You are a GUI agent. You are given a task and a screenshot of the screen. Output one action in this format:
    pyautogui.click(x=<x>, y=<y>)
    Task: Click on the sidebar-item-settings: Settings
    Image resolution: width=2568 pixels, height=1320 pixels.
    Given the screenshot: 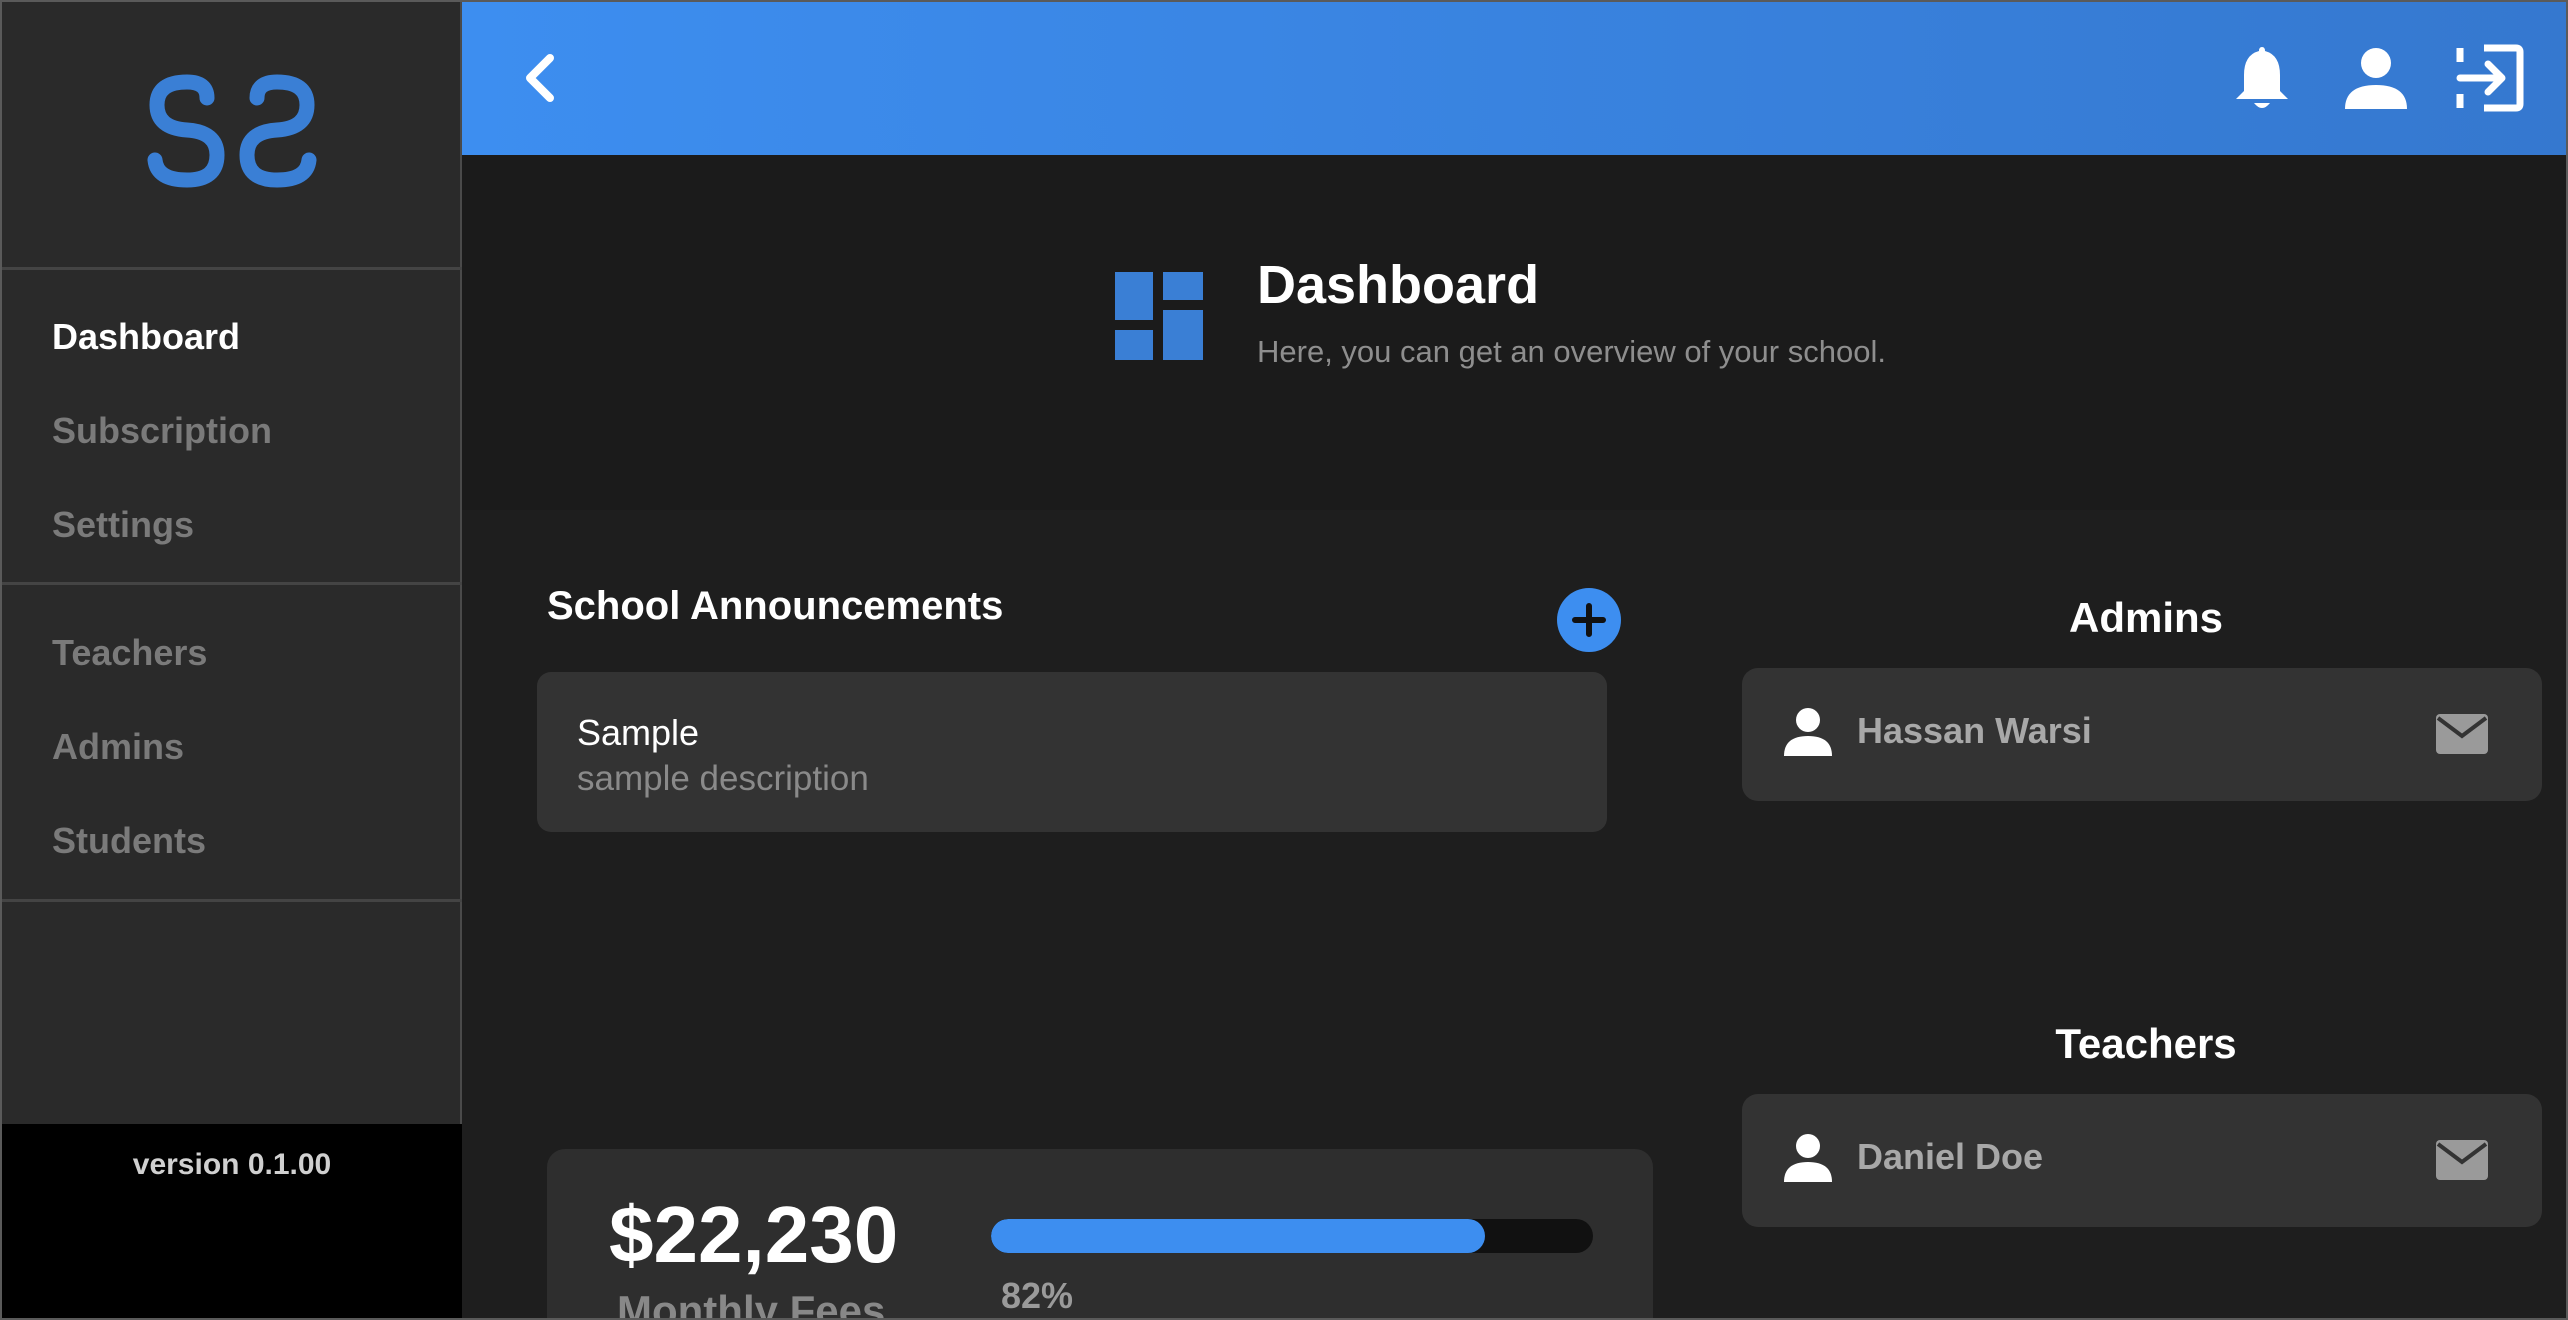 What is the action you would take?
    pyautogui.click(x=123, y=525)
    